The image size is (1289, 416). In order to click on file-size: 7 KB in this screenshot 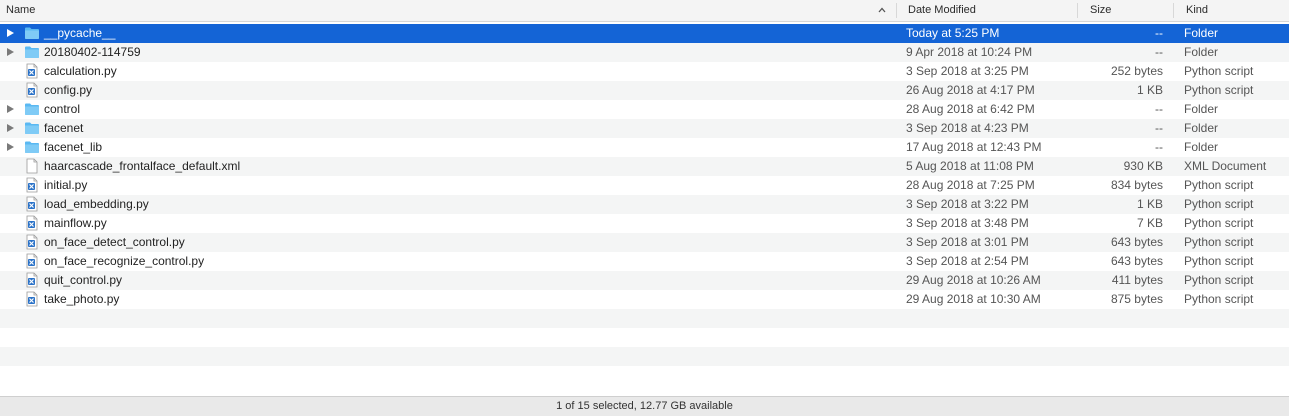, I will do `click(1149, 223)`.